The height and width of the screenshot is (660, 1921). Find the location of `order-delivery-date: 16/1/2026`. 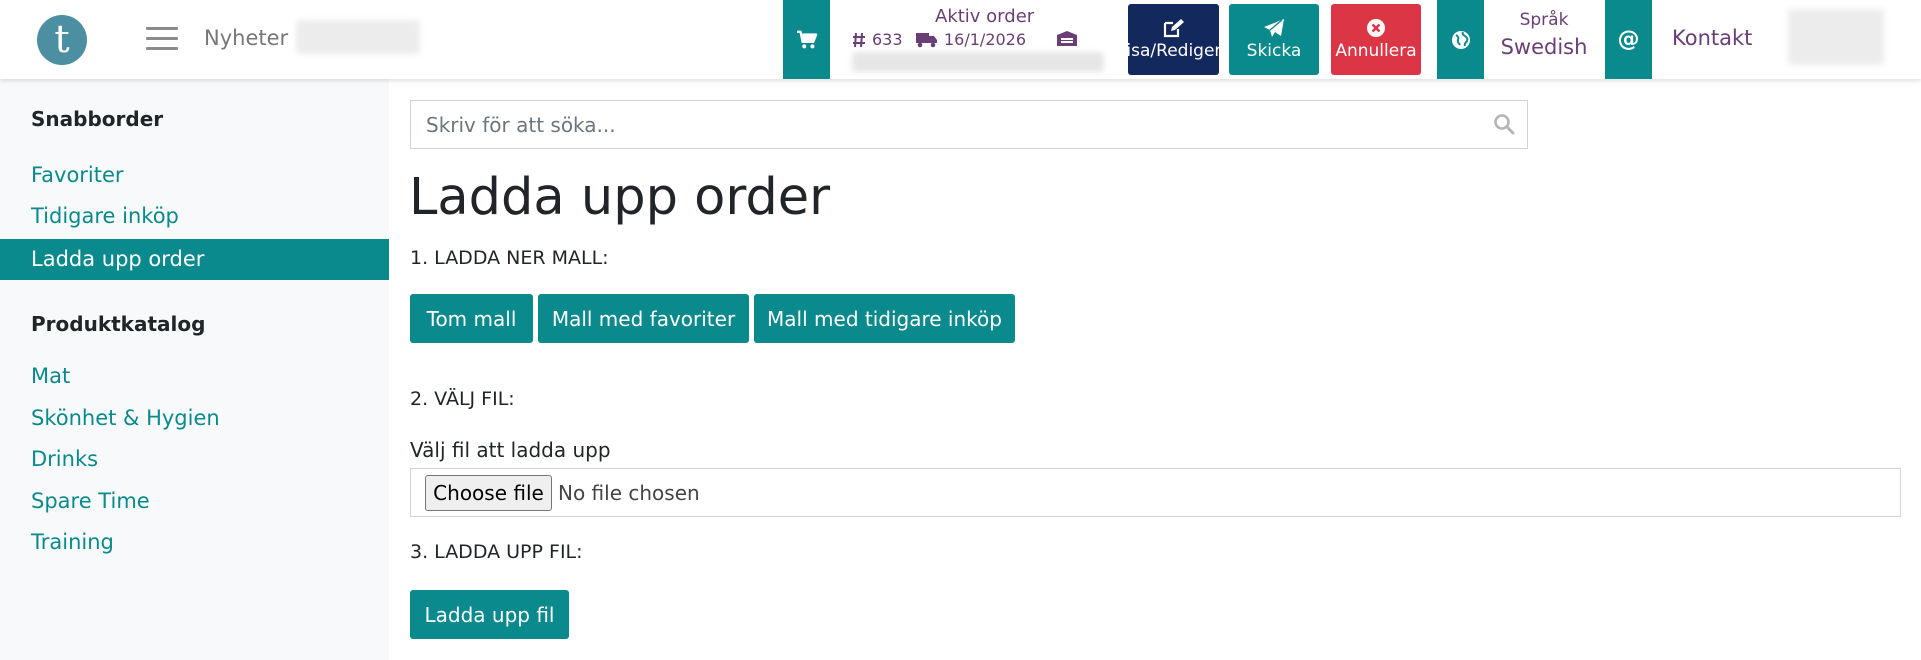

order-delivery-date: 16/1/2026 is located at coordinates (971, 39).